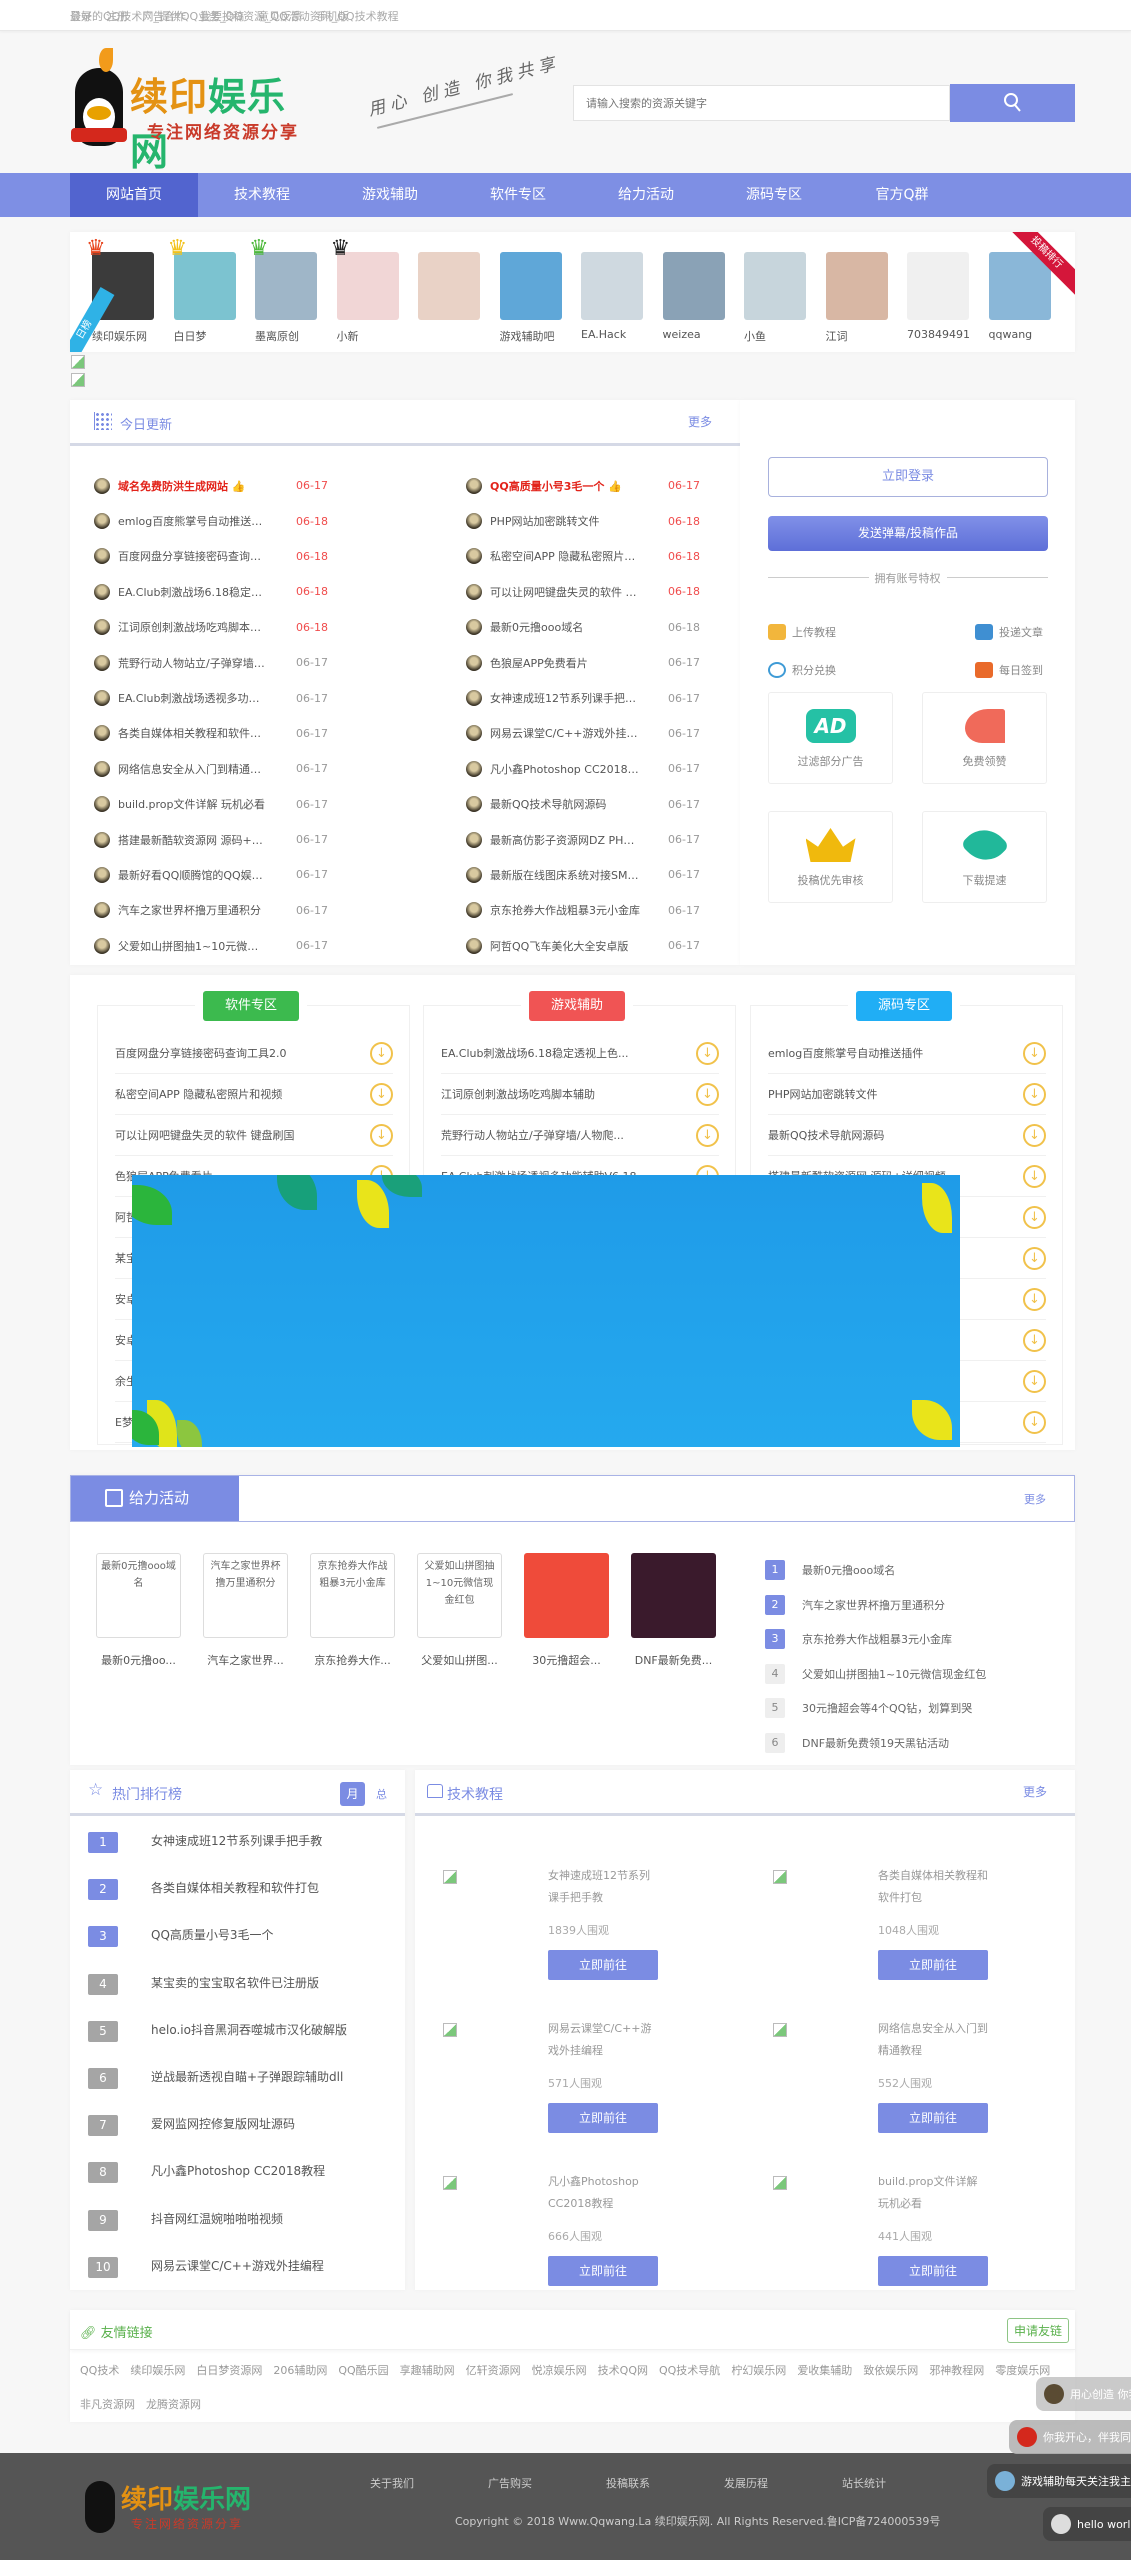  Describe the element at coordinates (901, 2483) in the screenshot. I see `footer-link: 站长统计` at that location.